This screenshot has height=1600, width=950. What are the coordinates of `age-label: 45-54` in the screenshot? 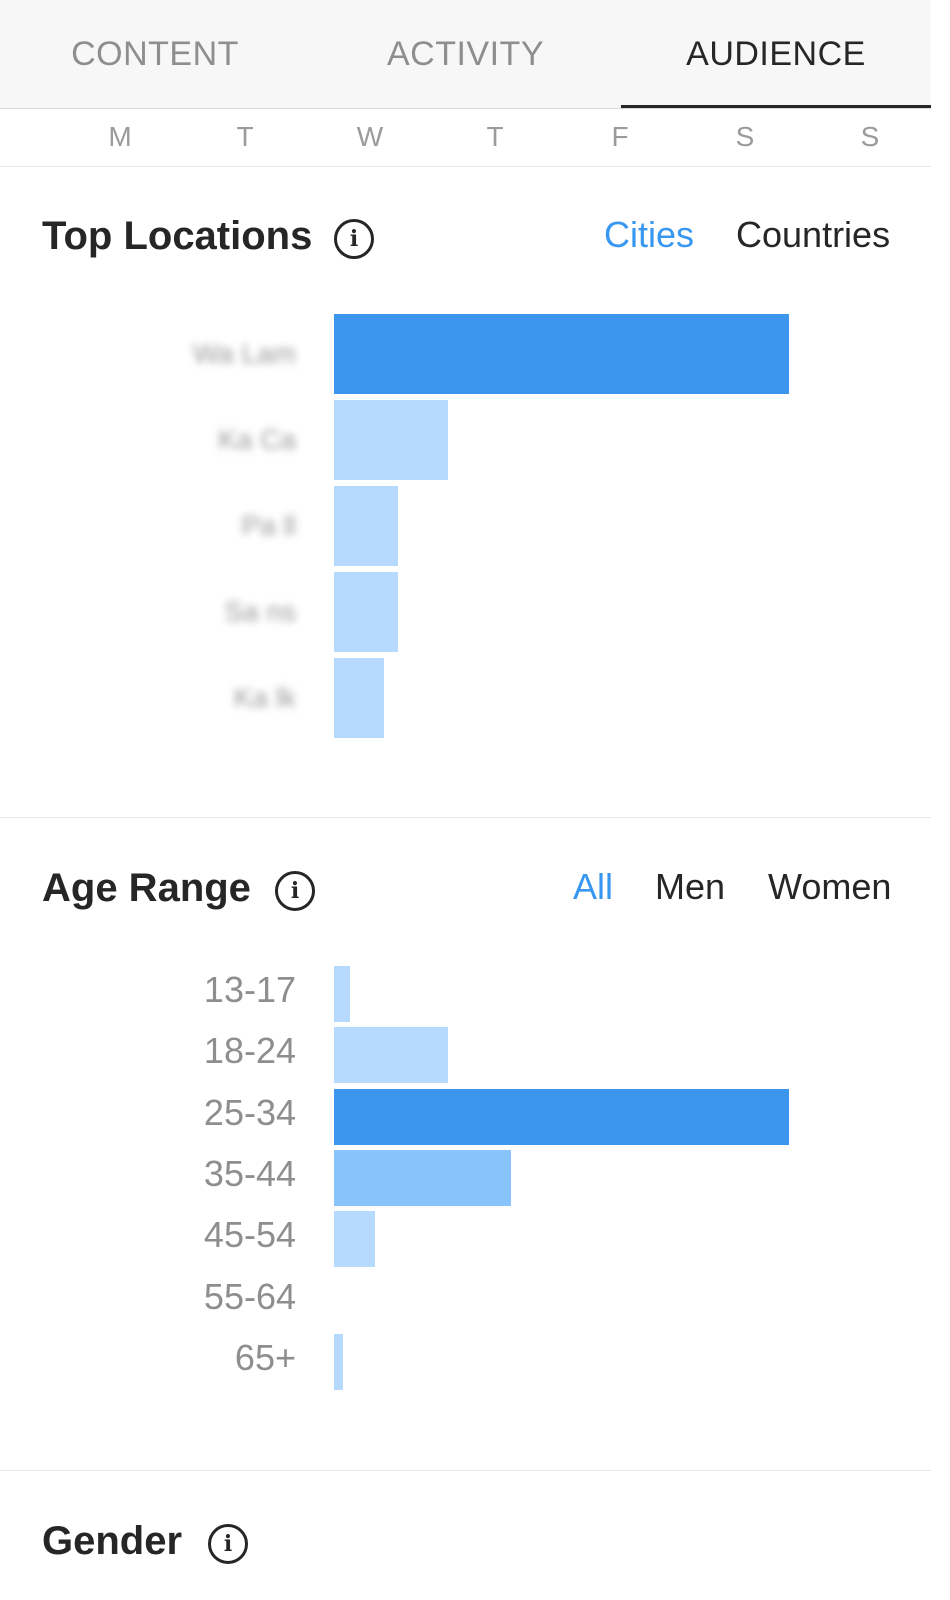 It's located at (249, 1234).